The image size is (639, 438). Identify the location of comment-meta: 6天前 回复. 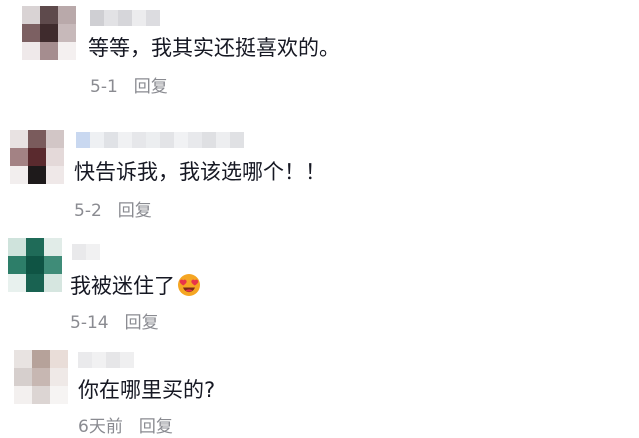
(125, 427).